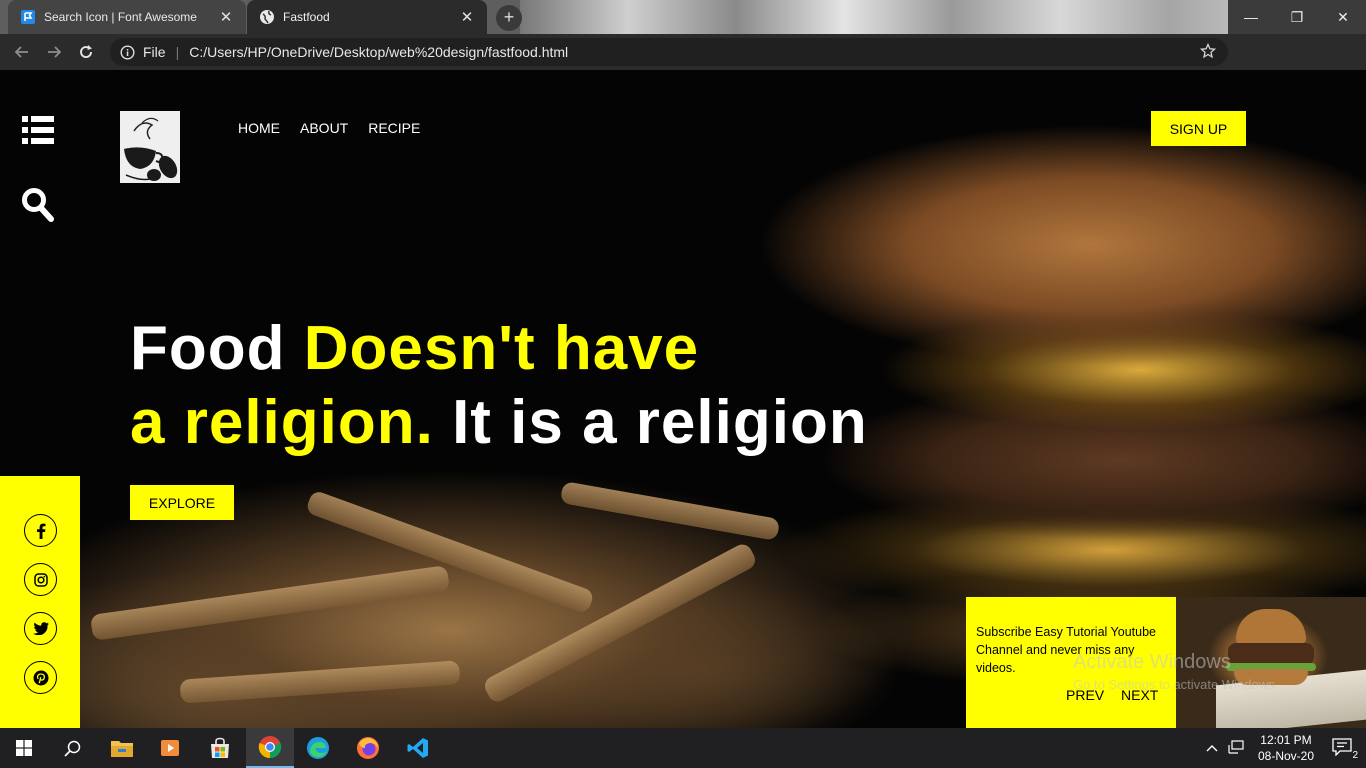  What do you see at coordinates (120, 17) in the screenshot?
I see `tab-title: Search Icon | Font Awesome` at bounding box center [120, 17].